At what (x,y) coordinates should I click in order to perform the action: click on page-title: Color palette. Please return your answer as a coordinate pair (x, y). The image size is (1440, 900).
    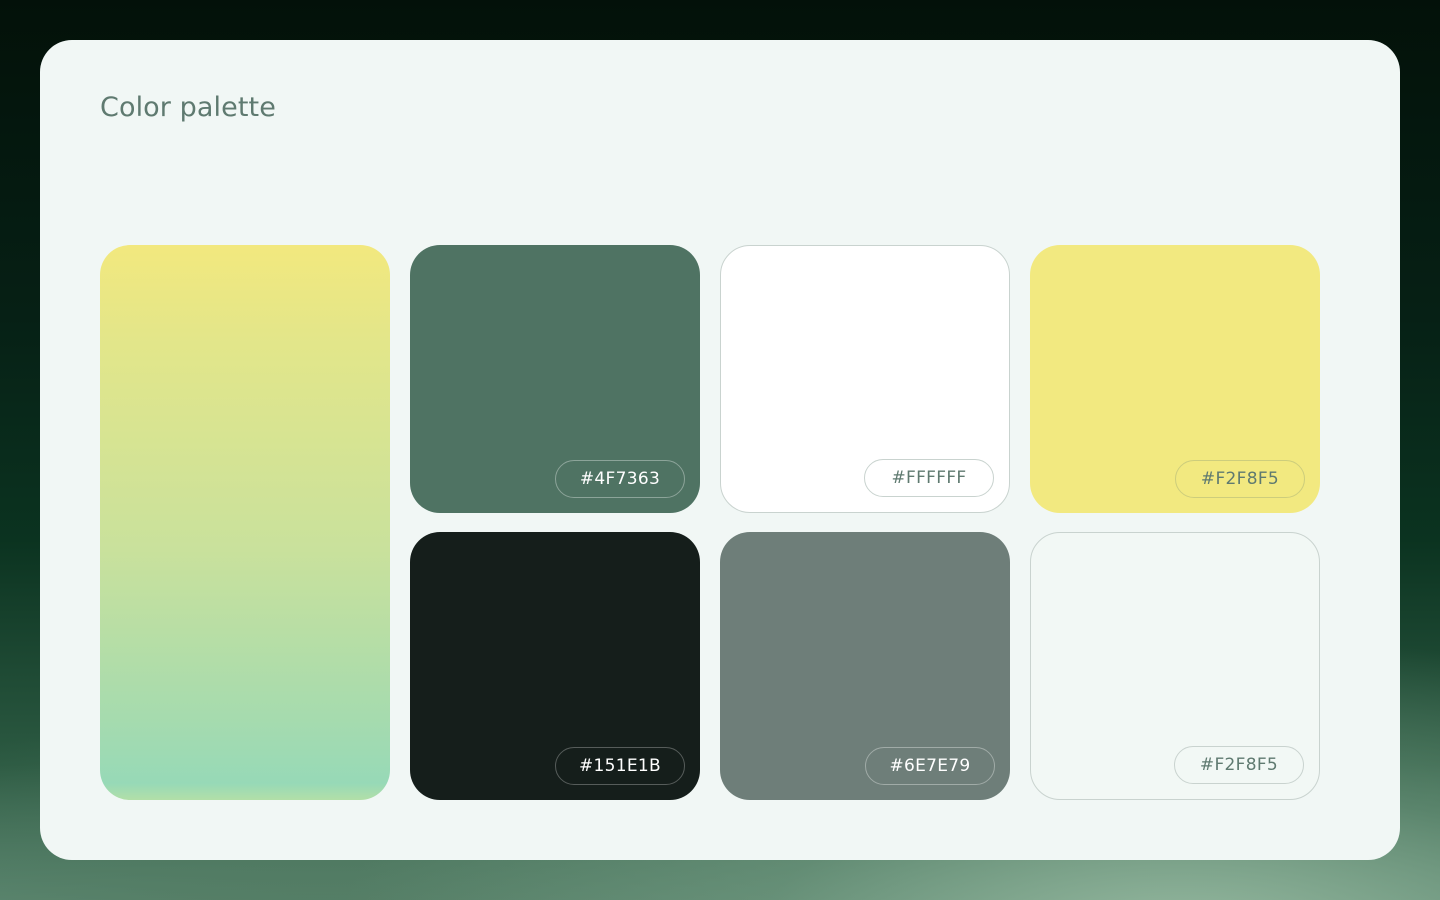
    Looking at the image, I should click on (188, 107).